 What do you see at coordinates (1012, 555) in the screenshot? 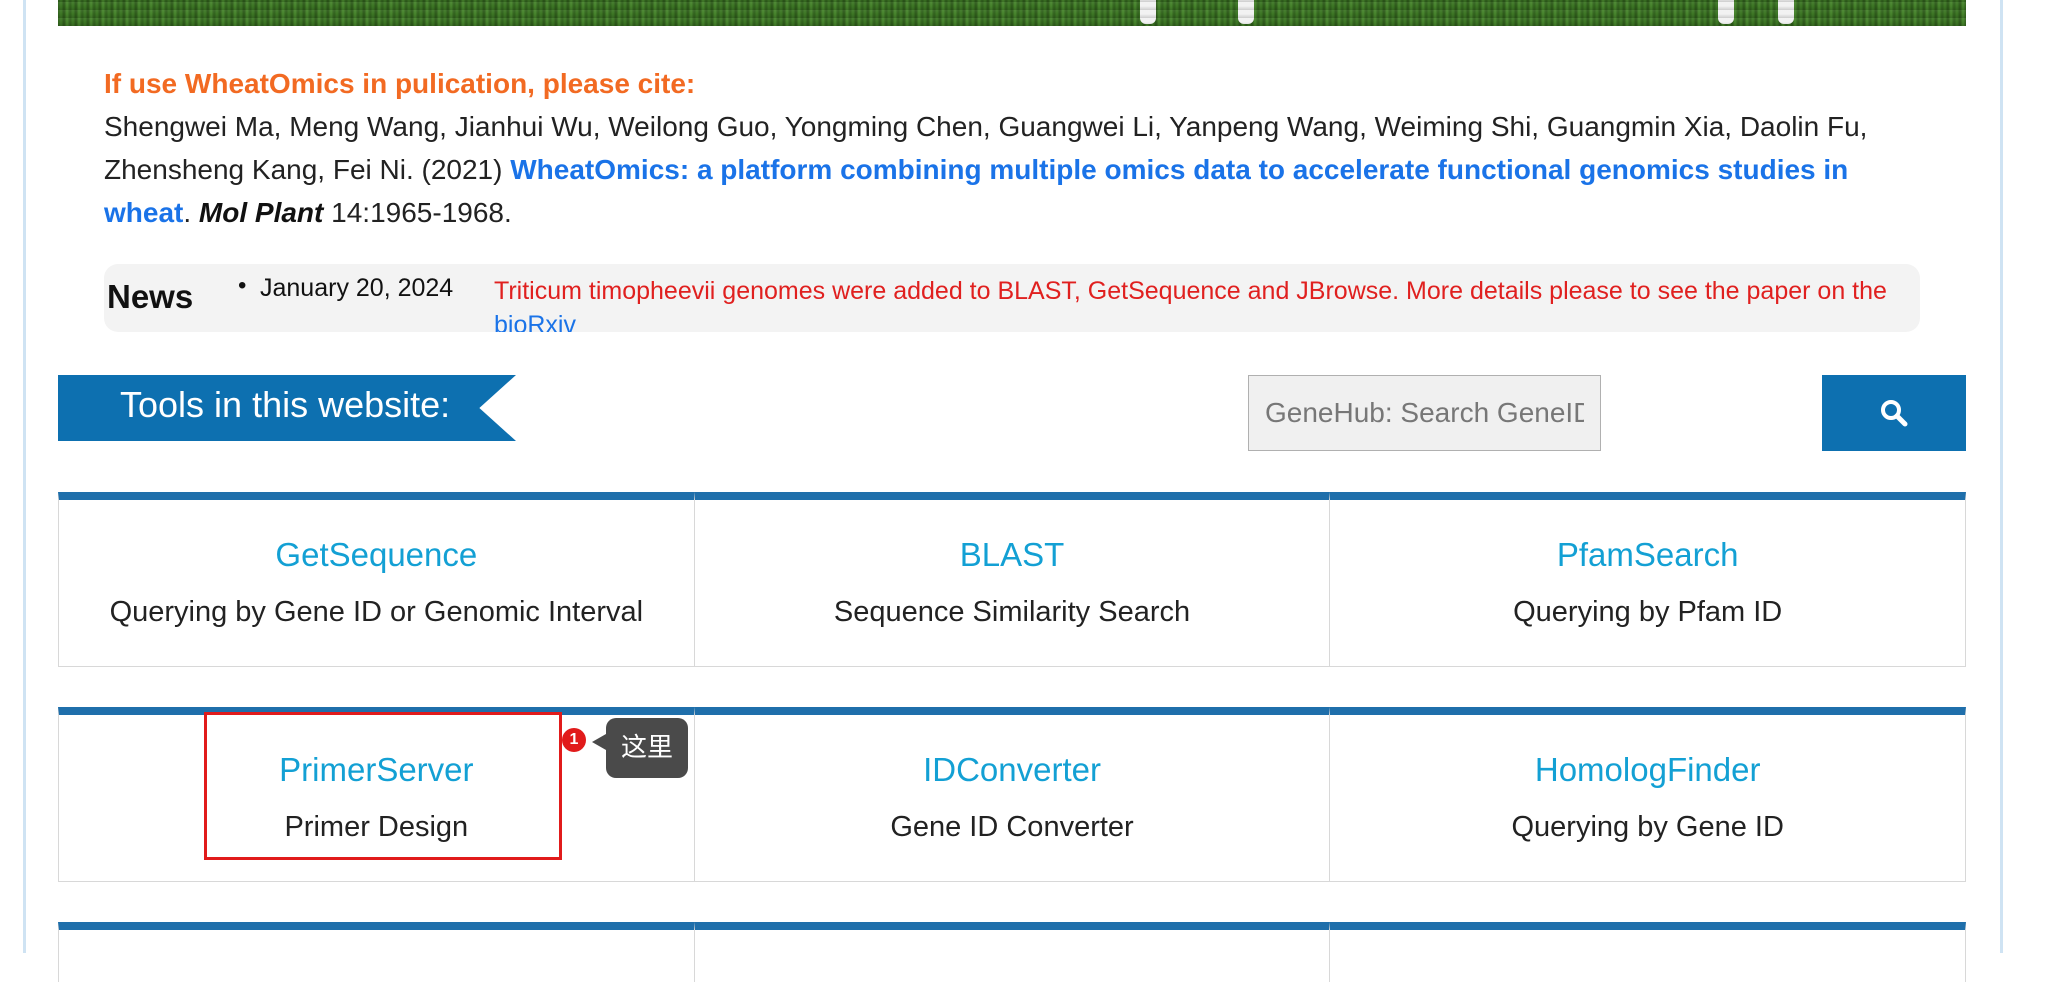
I see `tool-title-blast: BLAST` at bounding box center [1012, 555].